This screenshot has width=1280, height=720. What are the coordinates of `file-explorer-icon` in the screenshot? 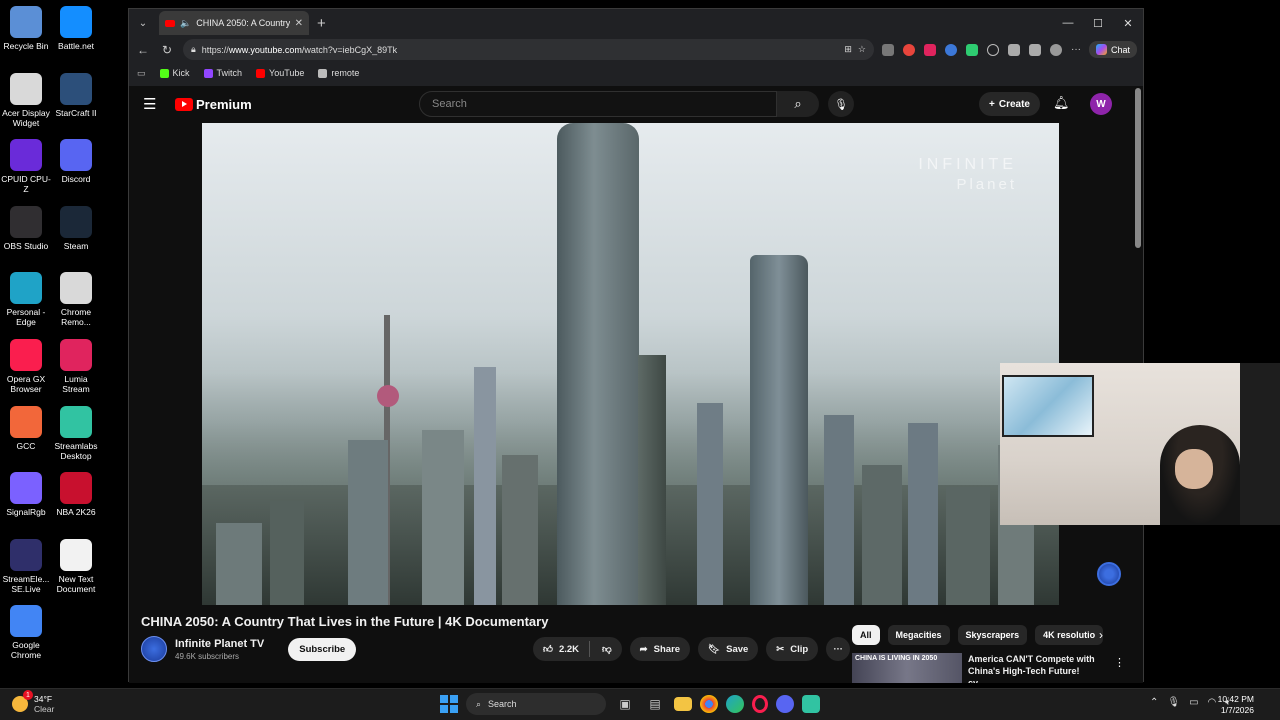 It's located at (683, 704).